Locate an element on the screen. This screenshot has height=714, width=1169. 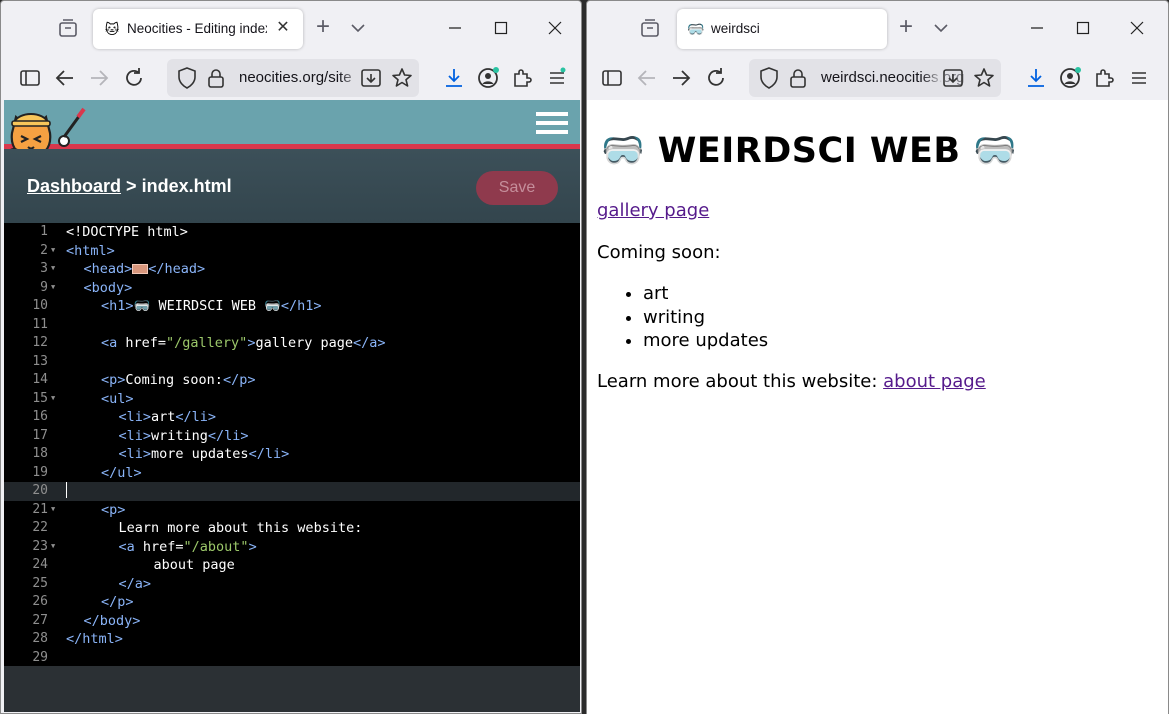
coming-soon-text: Coming soon: is located at coordinates (659, 252).